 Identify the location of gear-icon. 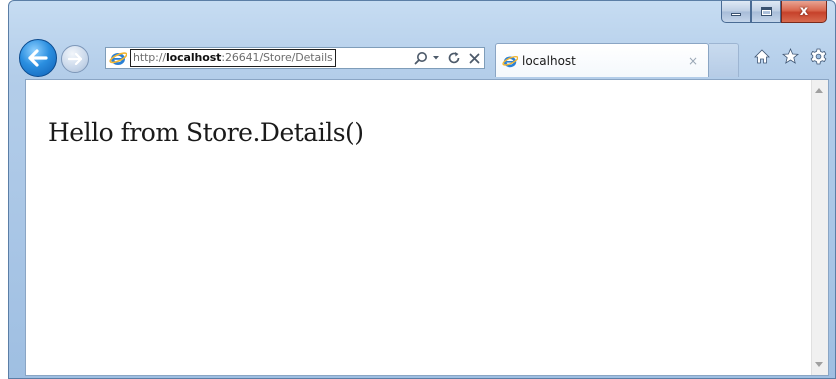
(818, 56).